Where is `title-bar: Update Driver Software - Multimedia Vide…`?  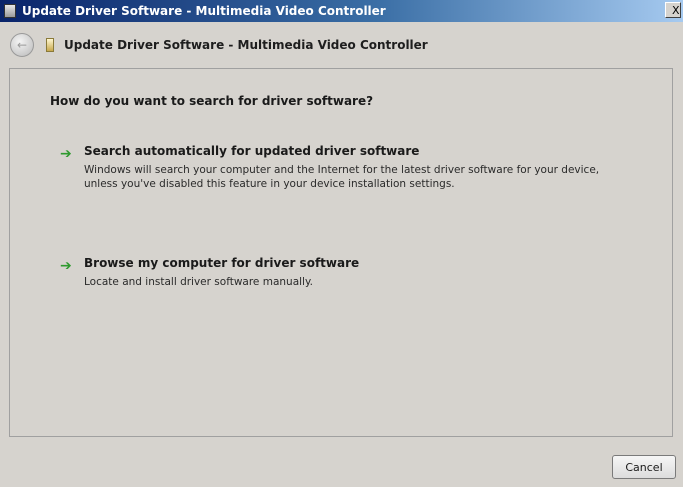
title-bar: Update Driver Software - Multimedia Vide… is located at coordinates (341, 11).